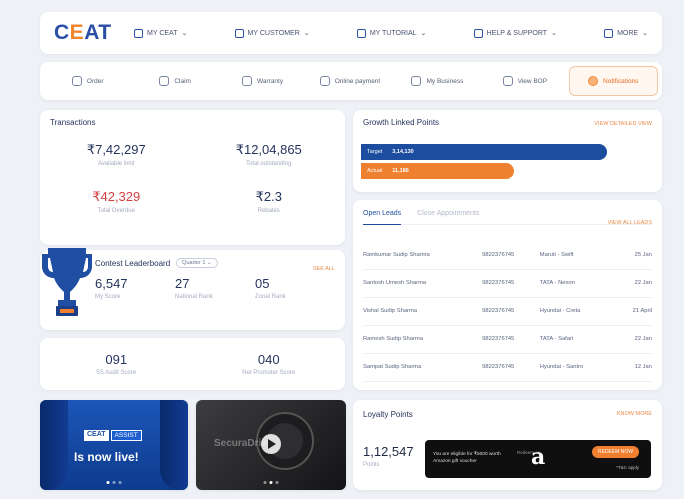 Image resolution: width=684 pixels, height=499 pixels. What do you see at coordinates (246, 81) in the screenshot?
I see `shield-icon` at bounding box center [246, 81].